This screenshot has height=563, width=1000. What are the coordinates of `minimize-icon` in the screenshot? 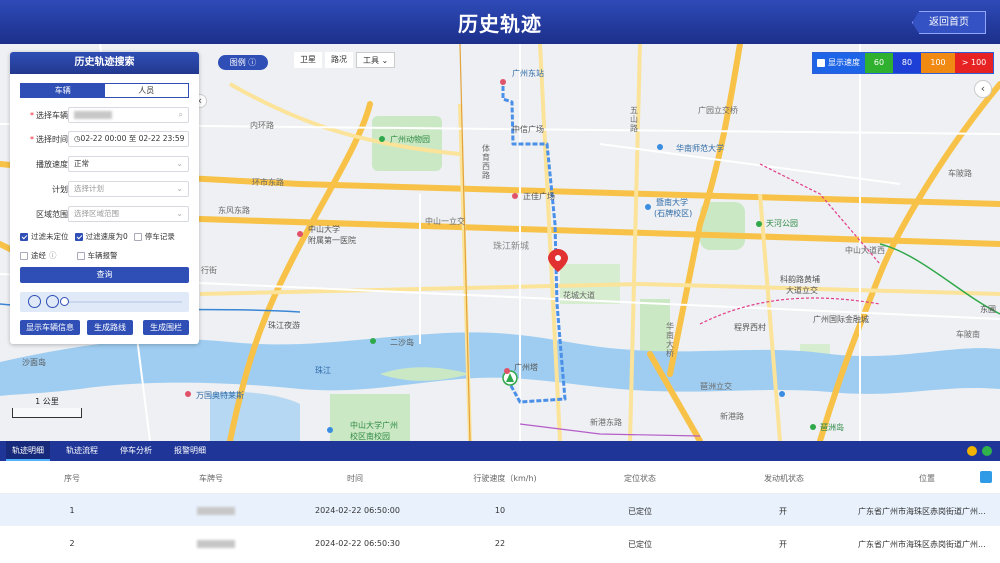 It's located at (972, 451).